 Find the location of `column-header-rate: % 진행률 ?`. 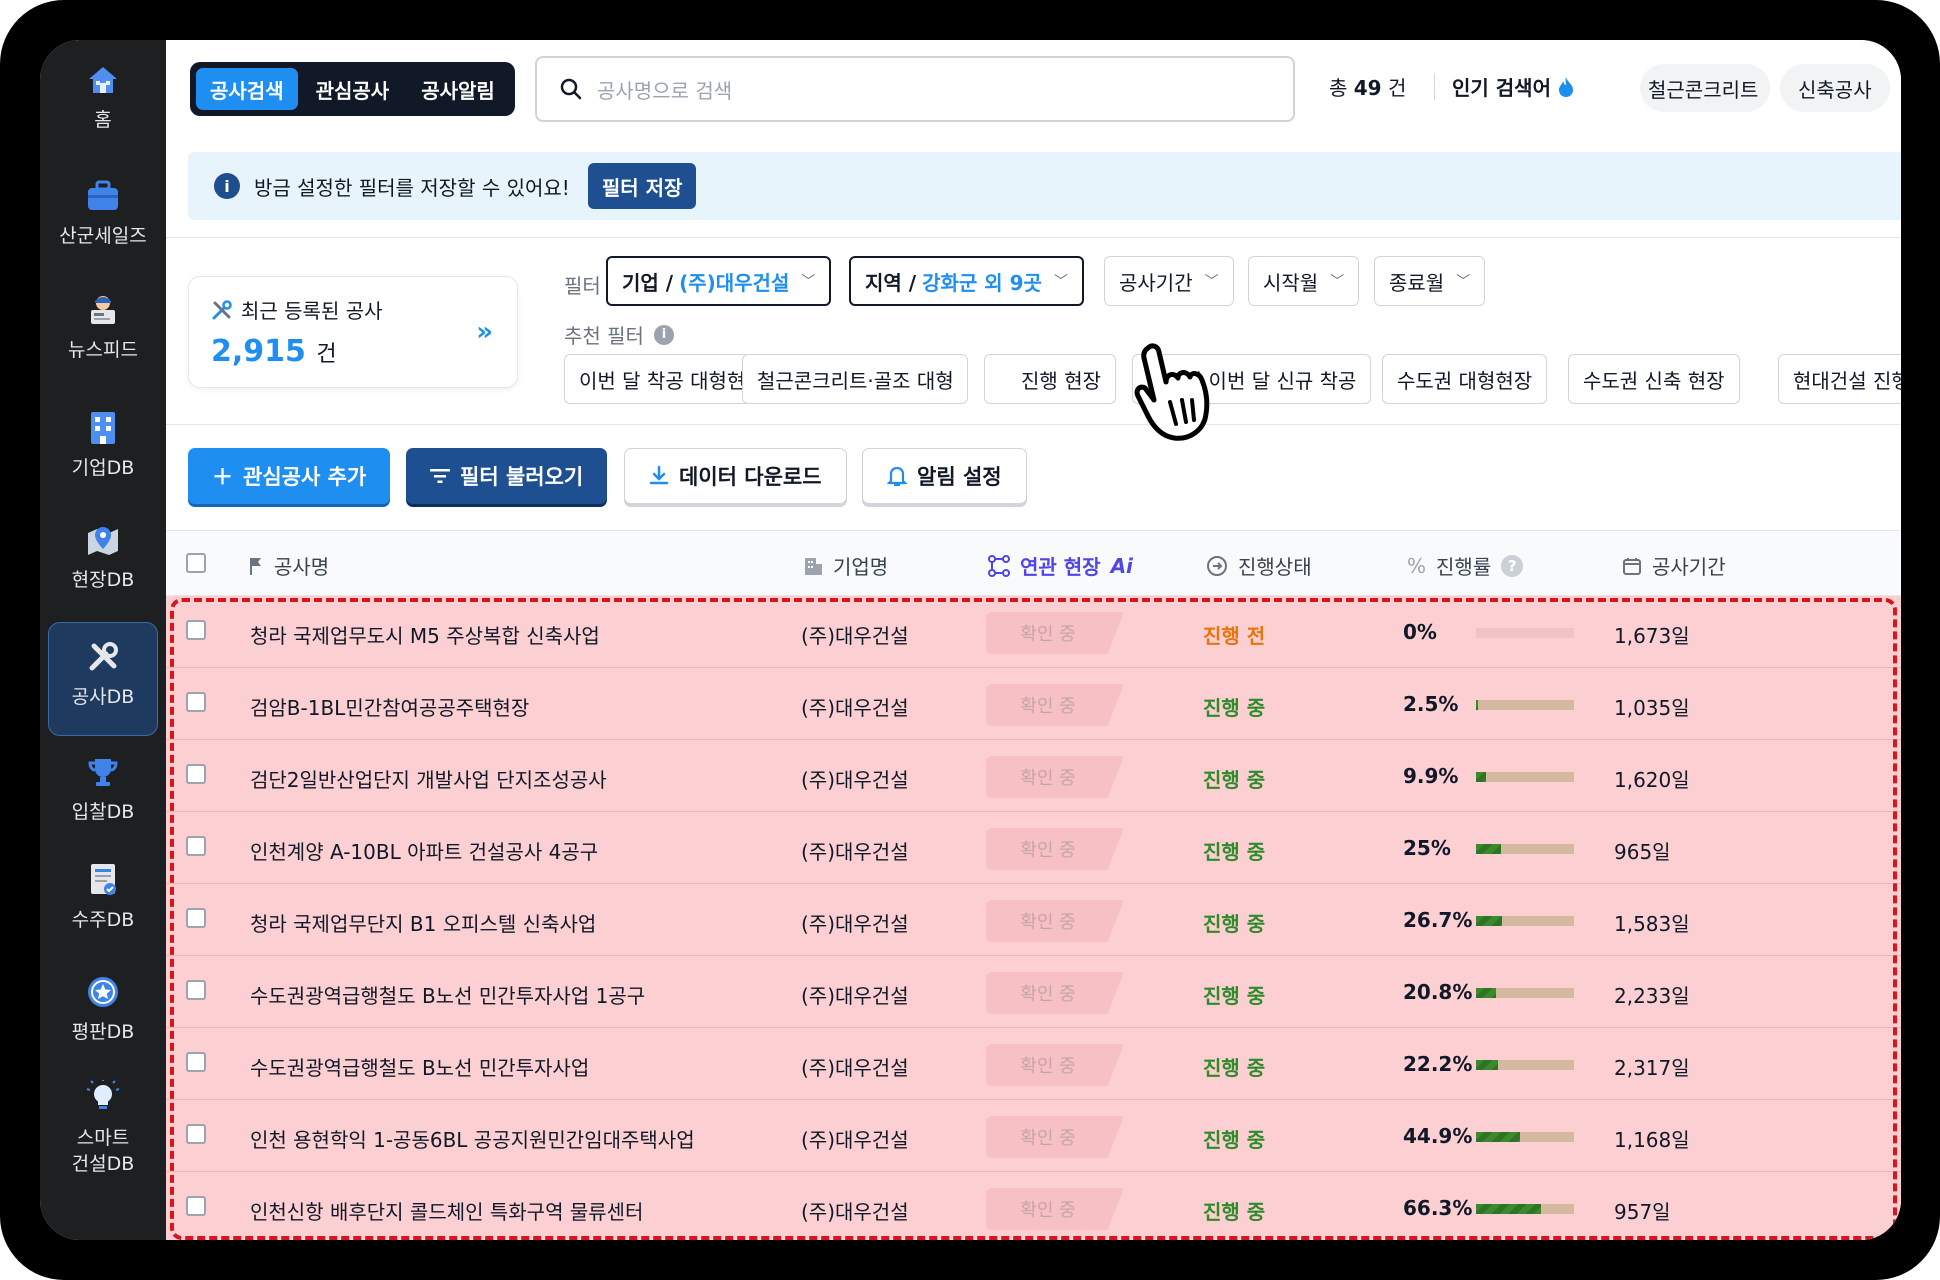

column-header-rate: % 진행률 ? is located at coordinates (1465, 565).